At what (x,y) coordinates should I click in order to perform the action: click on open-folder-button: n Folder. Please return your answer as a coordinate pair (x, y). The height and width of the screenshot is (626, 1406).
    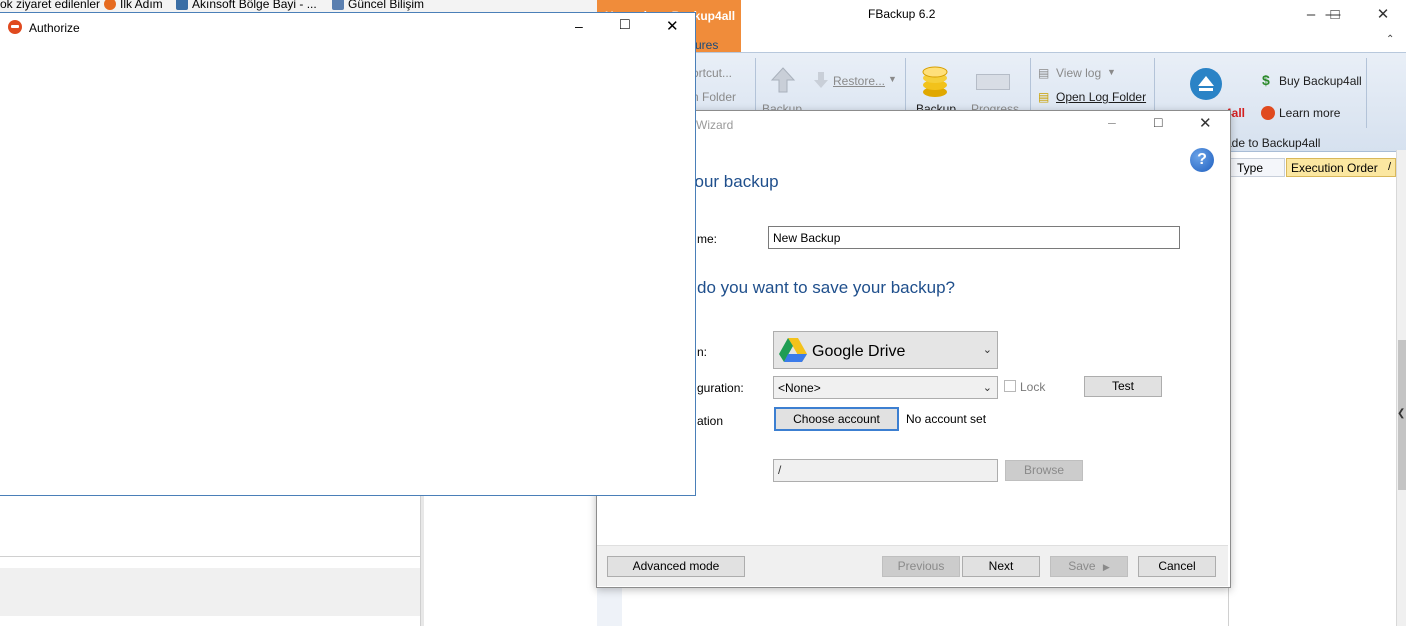
    Looking at the image, I should click on (714, 97).